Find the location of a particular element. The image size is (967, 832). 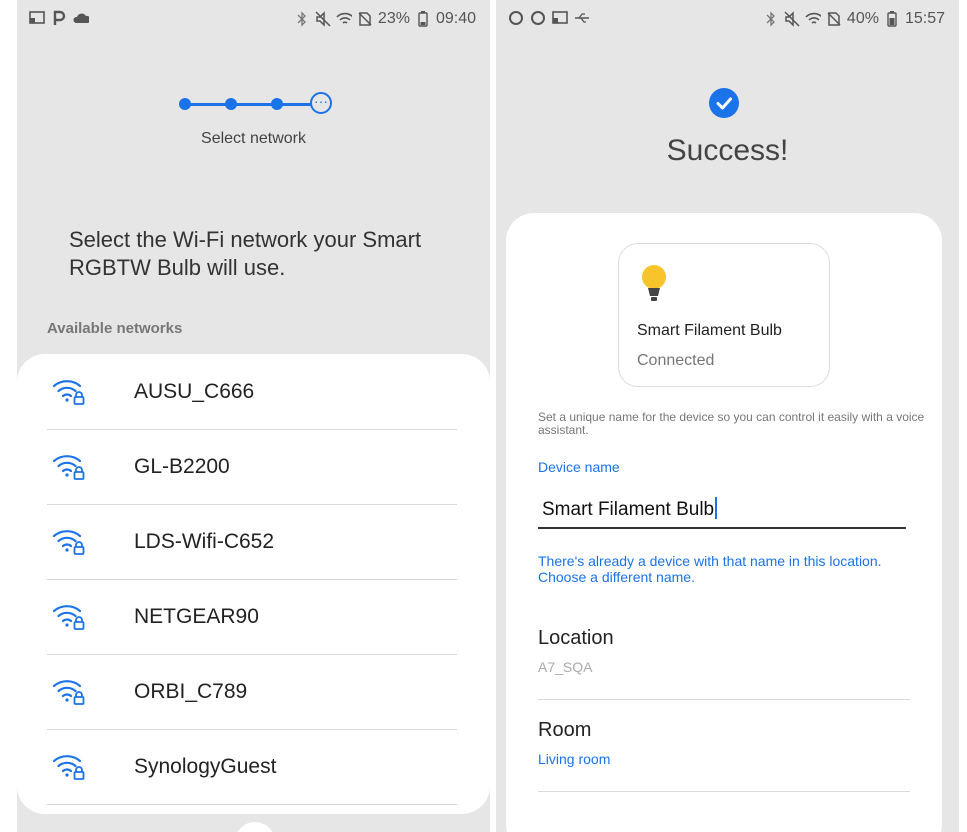

text-caret is located at coordinates (716, 508).